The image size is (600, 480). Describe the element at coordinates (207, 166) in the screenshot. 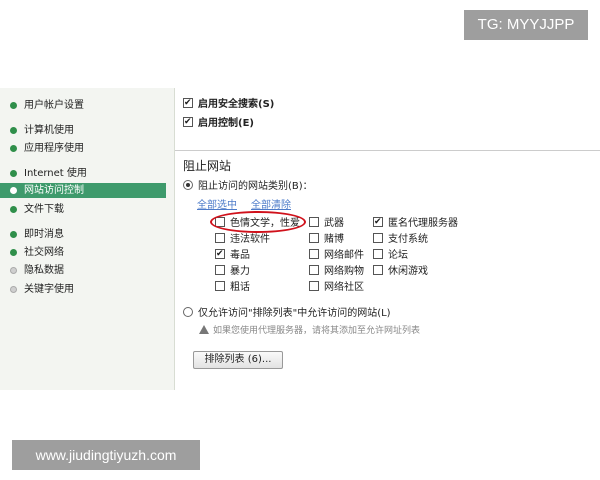

I see `block-websites-title: 阻止网站` at that location.